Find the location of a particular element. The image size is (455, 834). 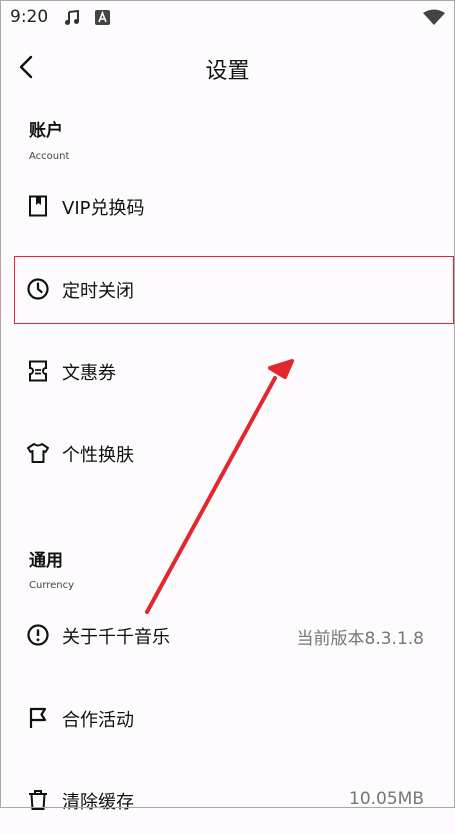

settings-item-coupon: 文惠券 is located at coordinates (227, 372).